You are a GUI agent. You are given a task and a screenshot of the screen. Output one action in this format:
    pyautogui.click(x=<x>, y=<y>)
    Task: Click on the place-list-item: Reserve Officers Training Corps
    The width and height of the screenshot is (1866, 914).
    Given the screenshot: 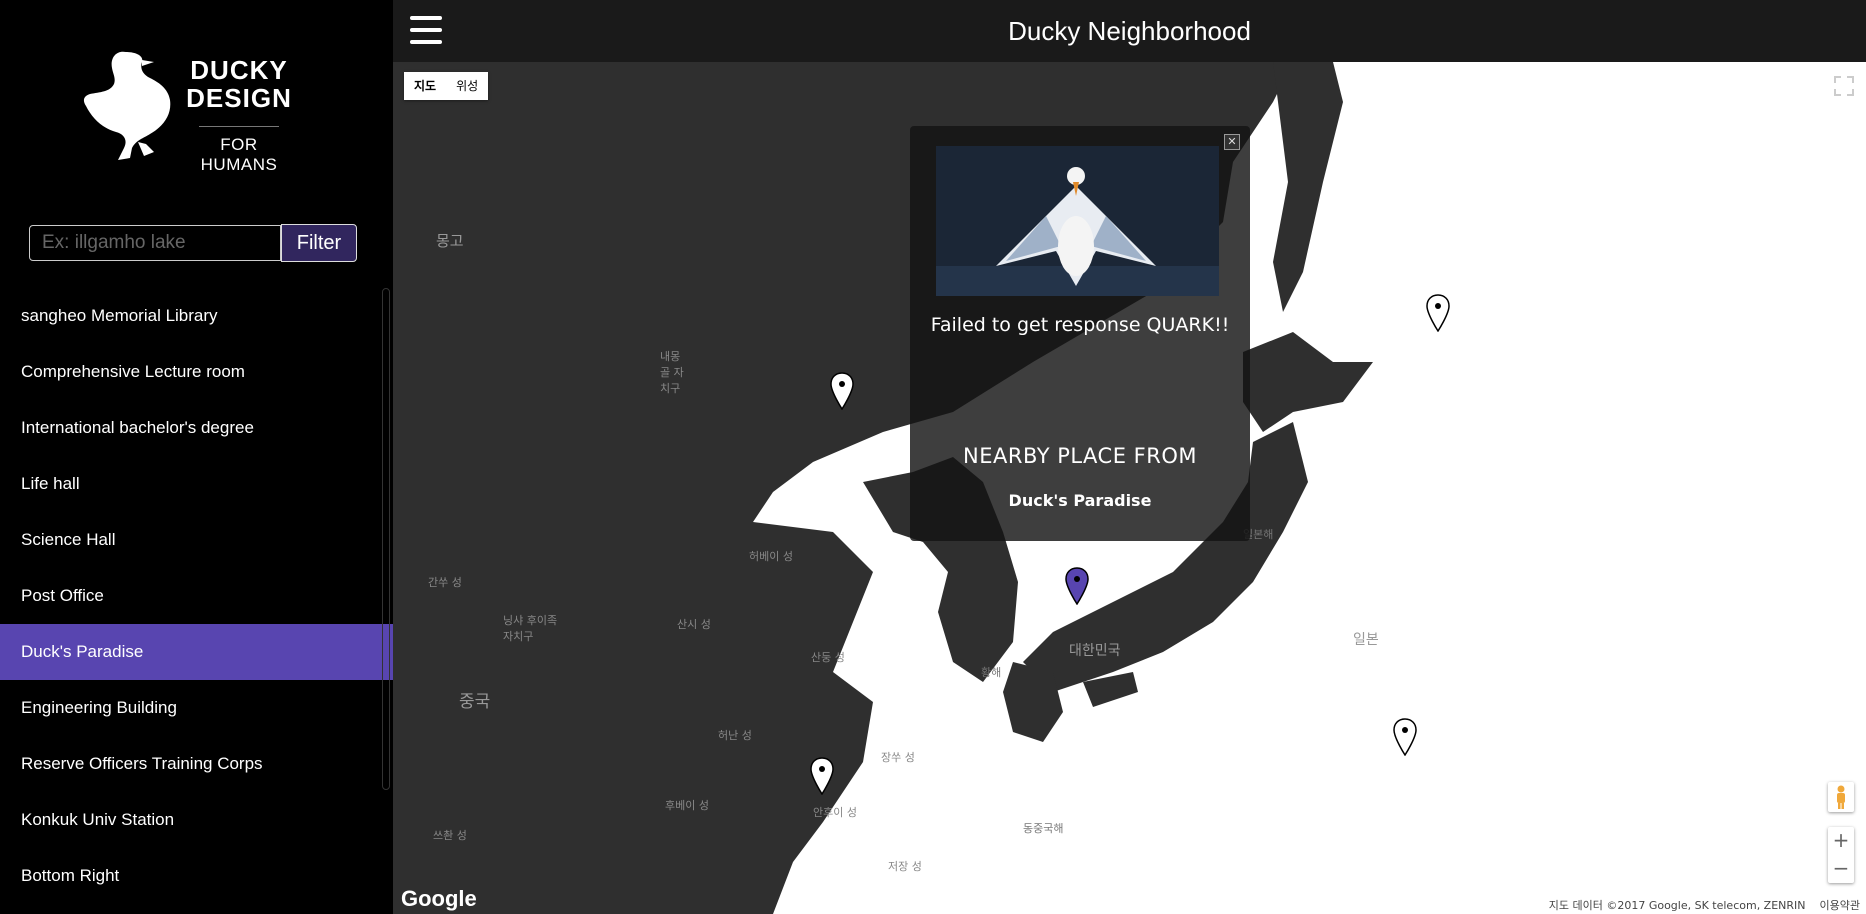 What is the action you would take?
    pyautogui.click(x=196, y=764)
    